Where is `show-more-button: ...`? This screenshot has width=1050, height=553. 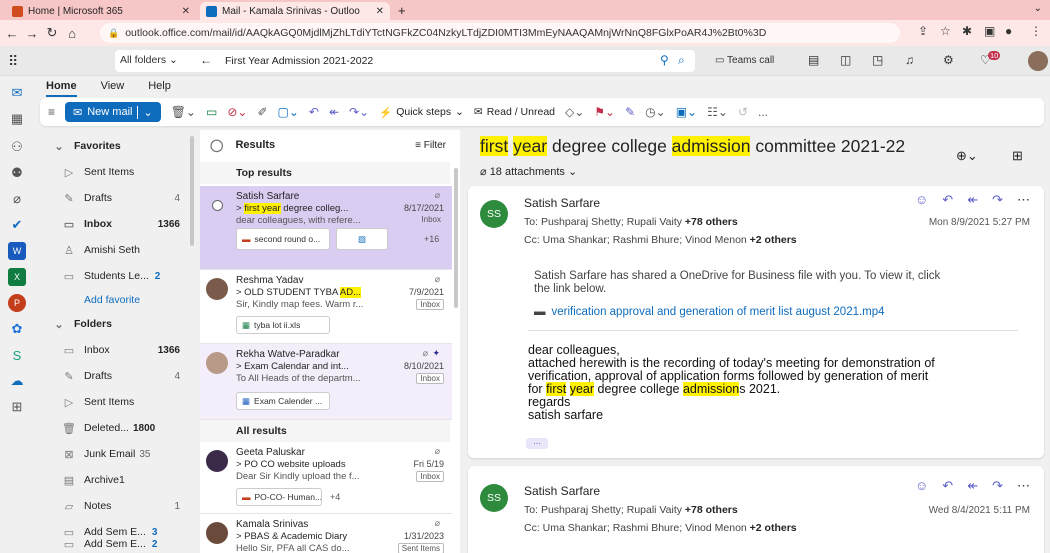
show-more-button: ... is located at coordinates (537, 443).